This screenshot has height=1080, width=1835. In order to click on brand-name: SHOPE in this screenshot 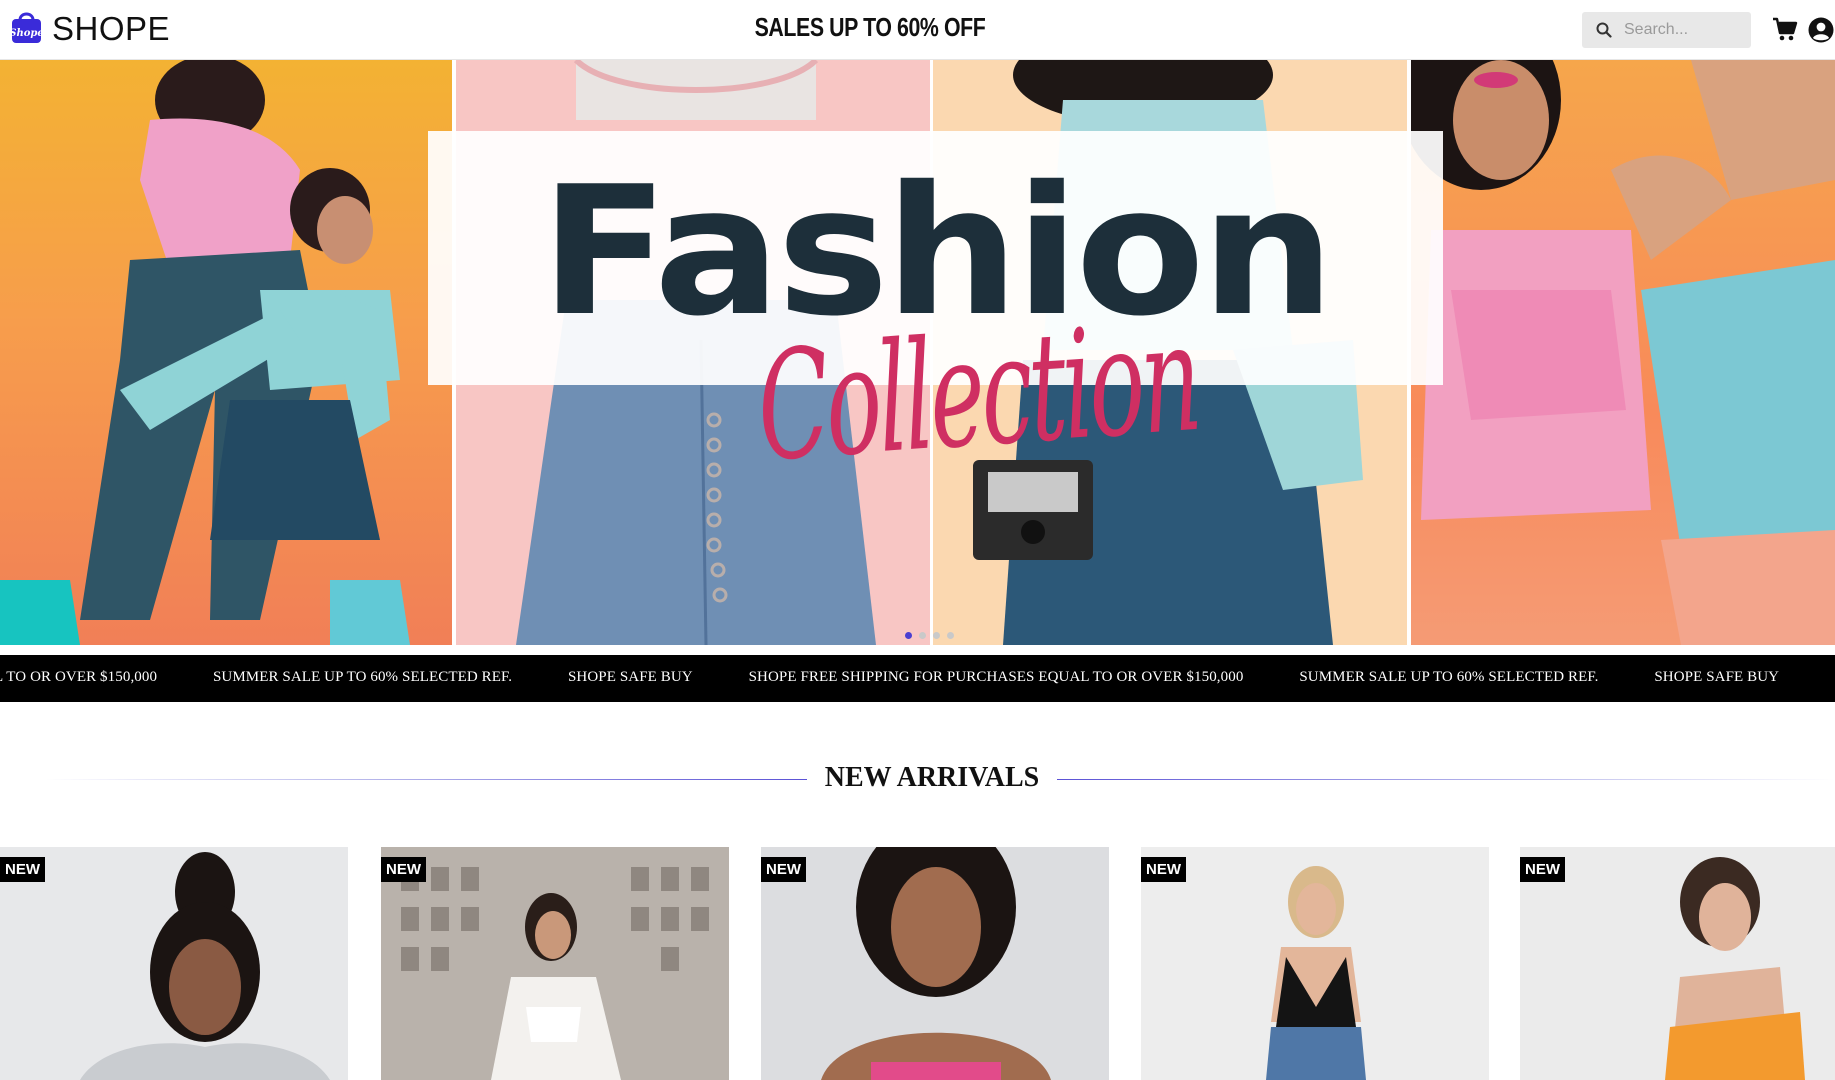, I will do `click(111, 29)`.